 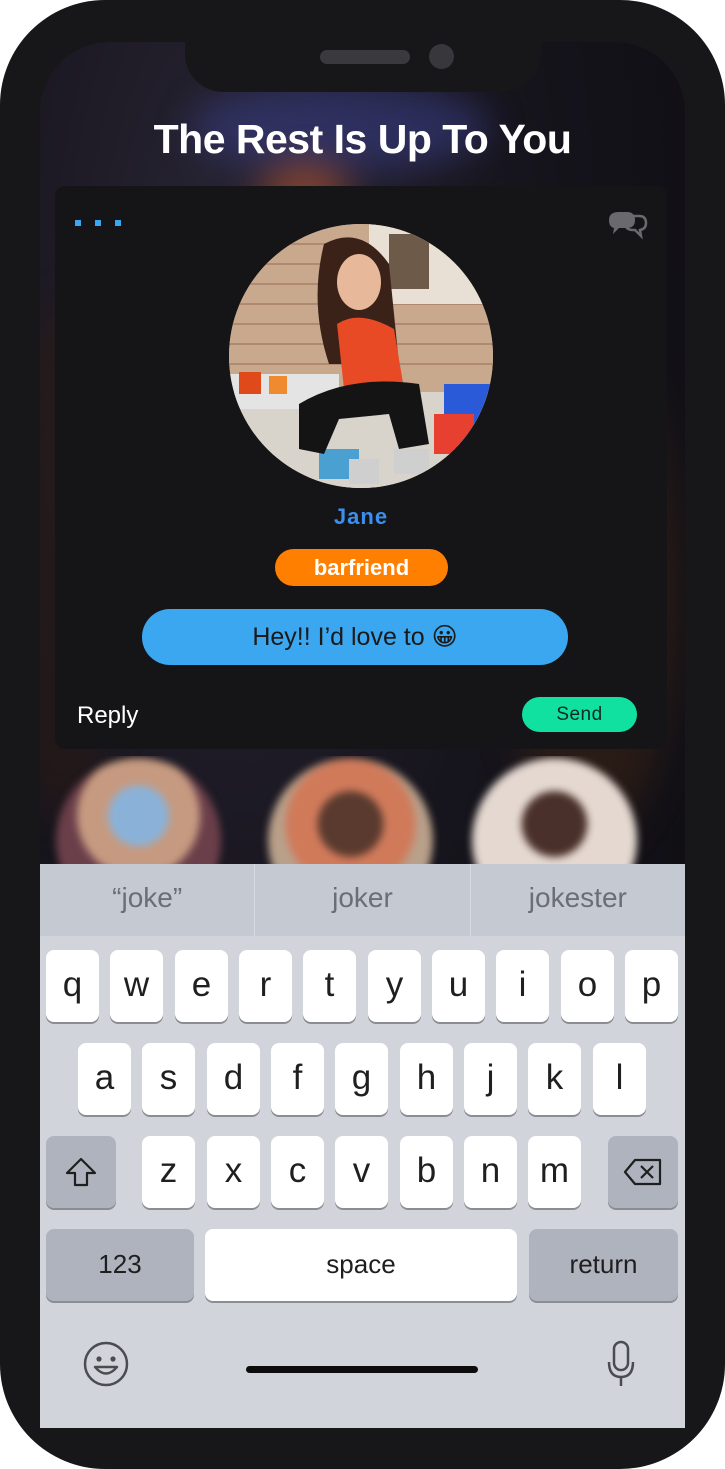 What do you see at coordinates (361, 1172) in the screenshot?
I see `key-v: v` at bounding box center [361, 1172].